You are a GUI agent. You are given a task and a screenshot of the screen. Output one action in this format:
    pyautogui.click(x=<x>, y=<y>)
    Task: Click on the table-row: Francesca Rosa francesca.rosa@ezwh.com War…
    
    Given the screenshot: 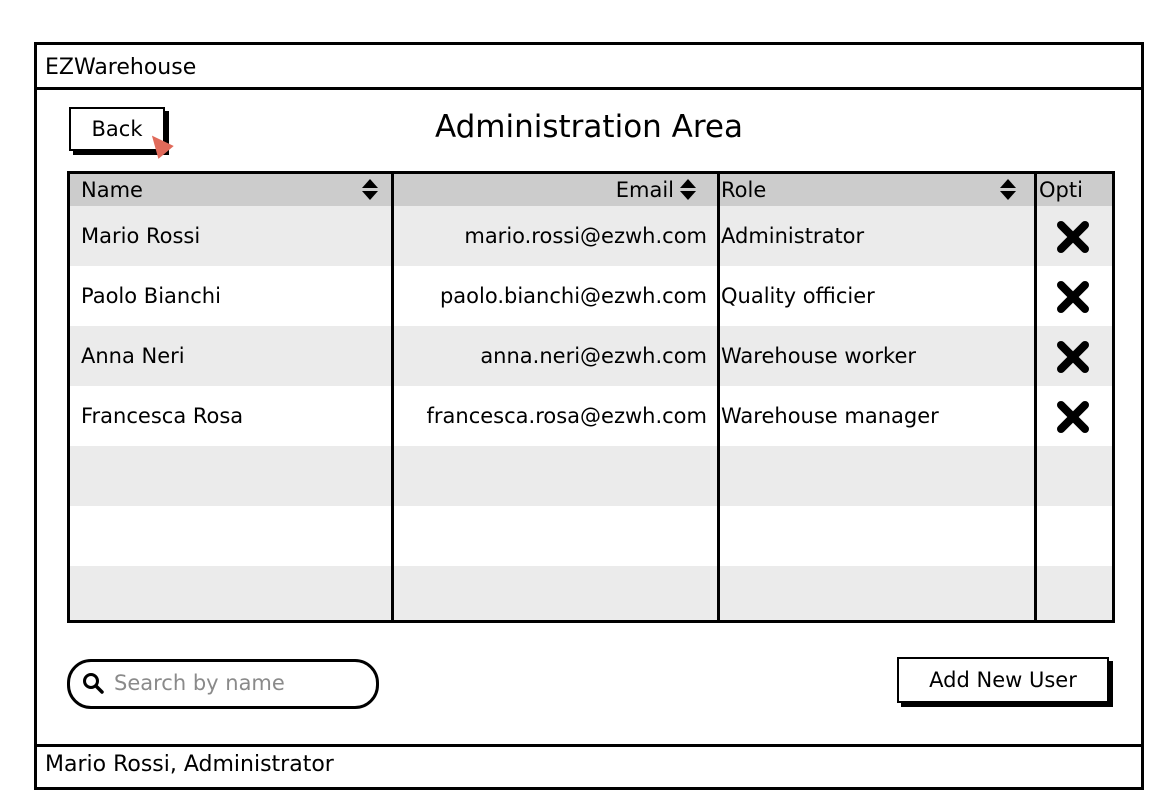 What is the action you would take?
    pyautogui.click(x=591, y=416)
    